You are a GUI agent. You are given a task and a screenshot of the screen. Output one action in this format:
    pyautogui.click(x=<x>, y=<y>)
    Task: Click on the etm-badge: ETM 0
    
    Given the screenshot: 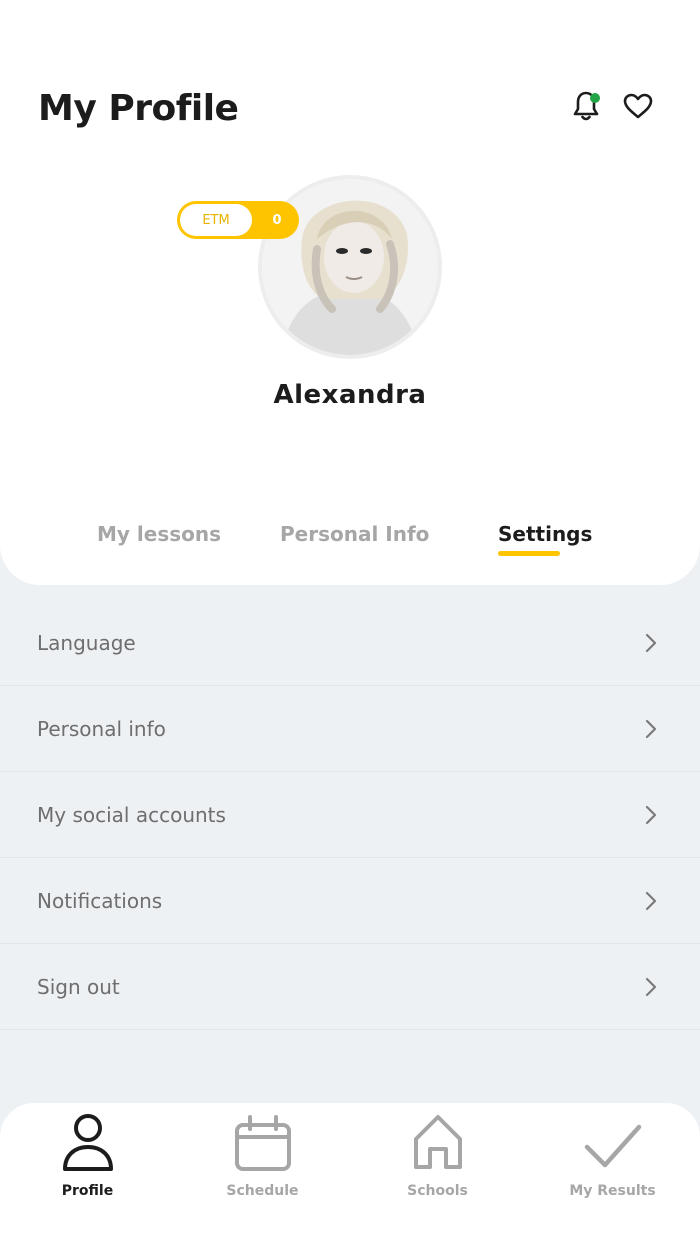 What is the action you would take?
    pyautogui.click(x=238, y=220)
    